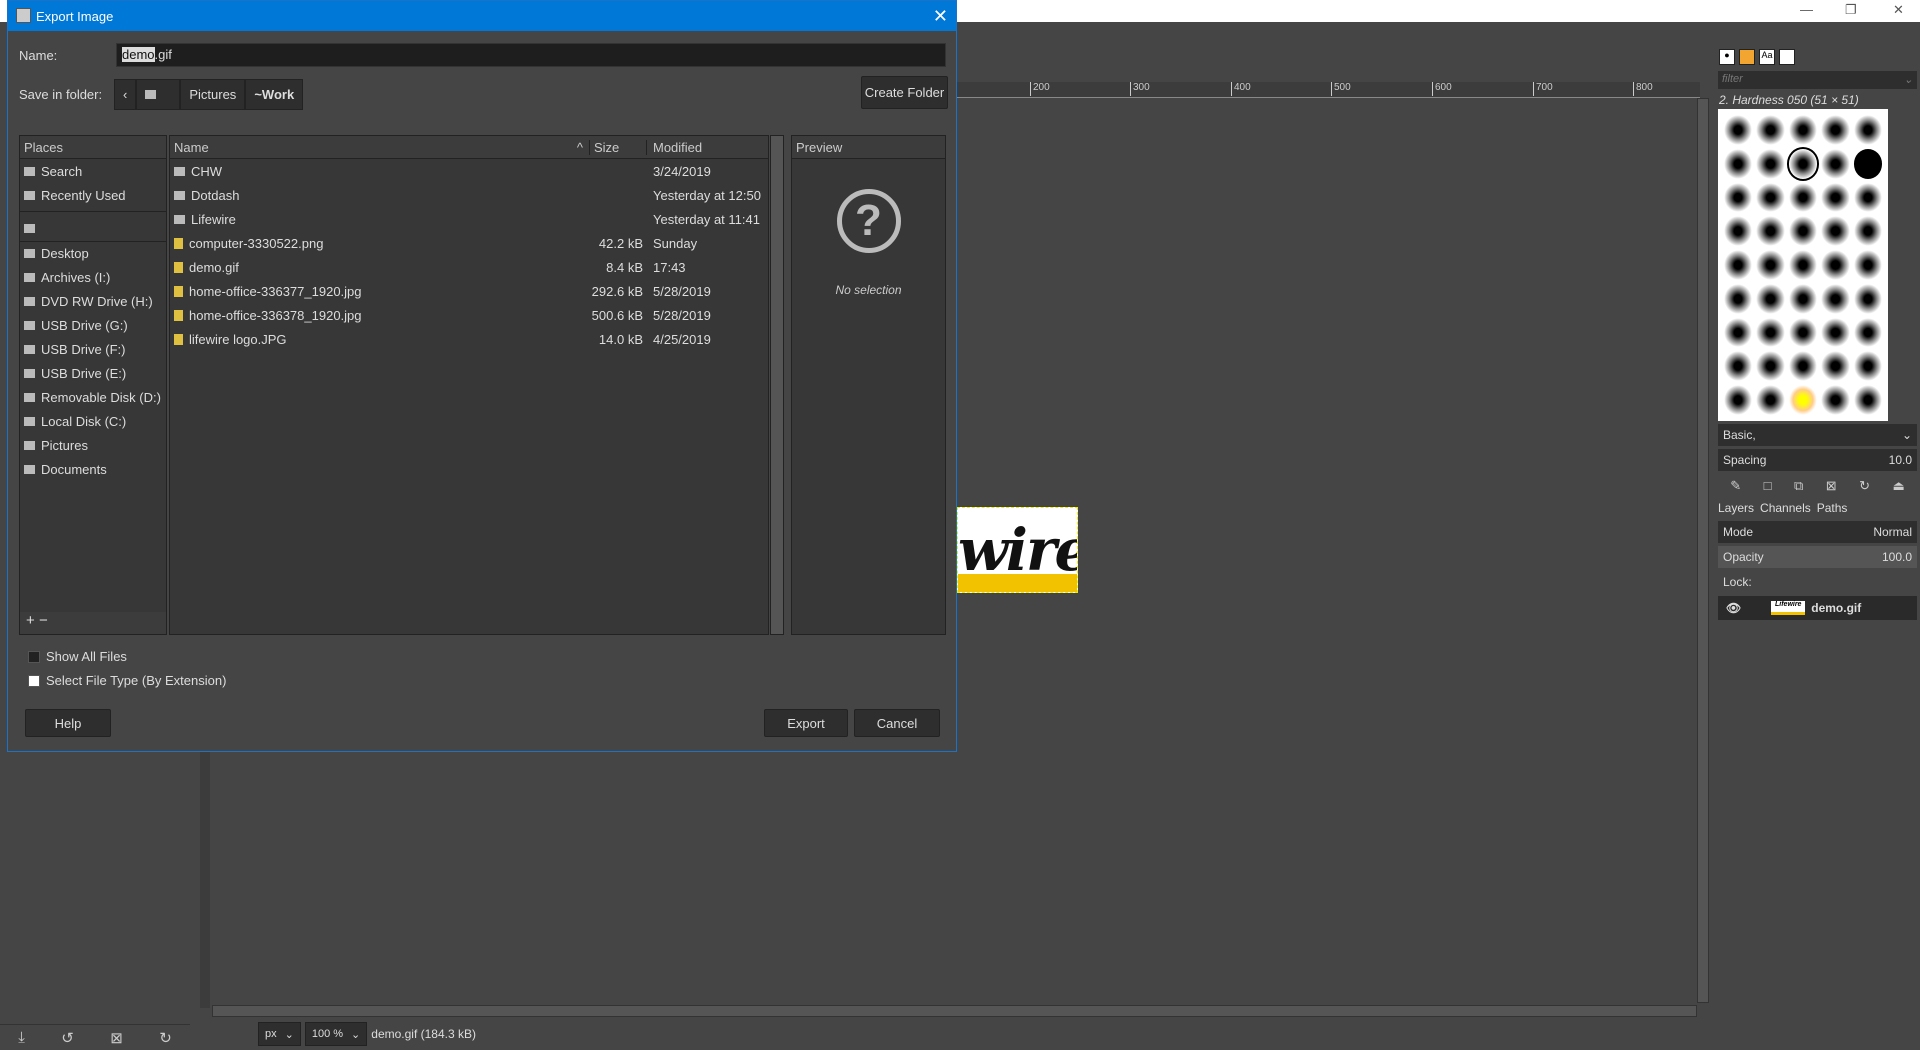  What do you see at coordinates (1767, 57) in the screenshot?
I see `fonts-tab: Aa` at bounding box center [1767, 57].